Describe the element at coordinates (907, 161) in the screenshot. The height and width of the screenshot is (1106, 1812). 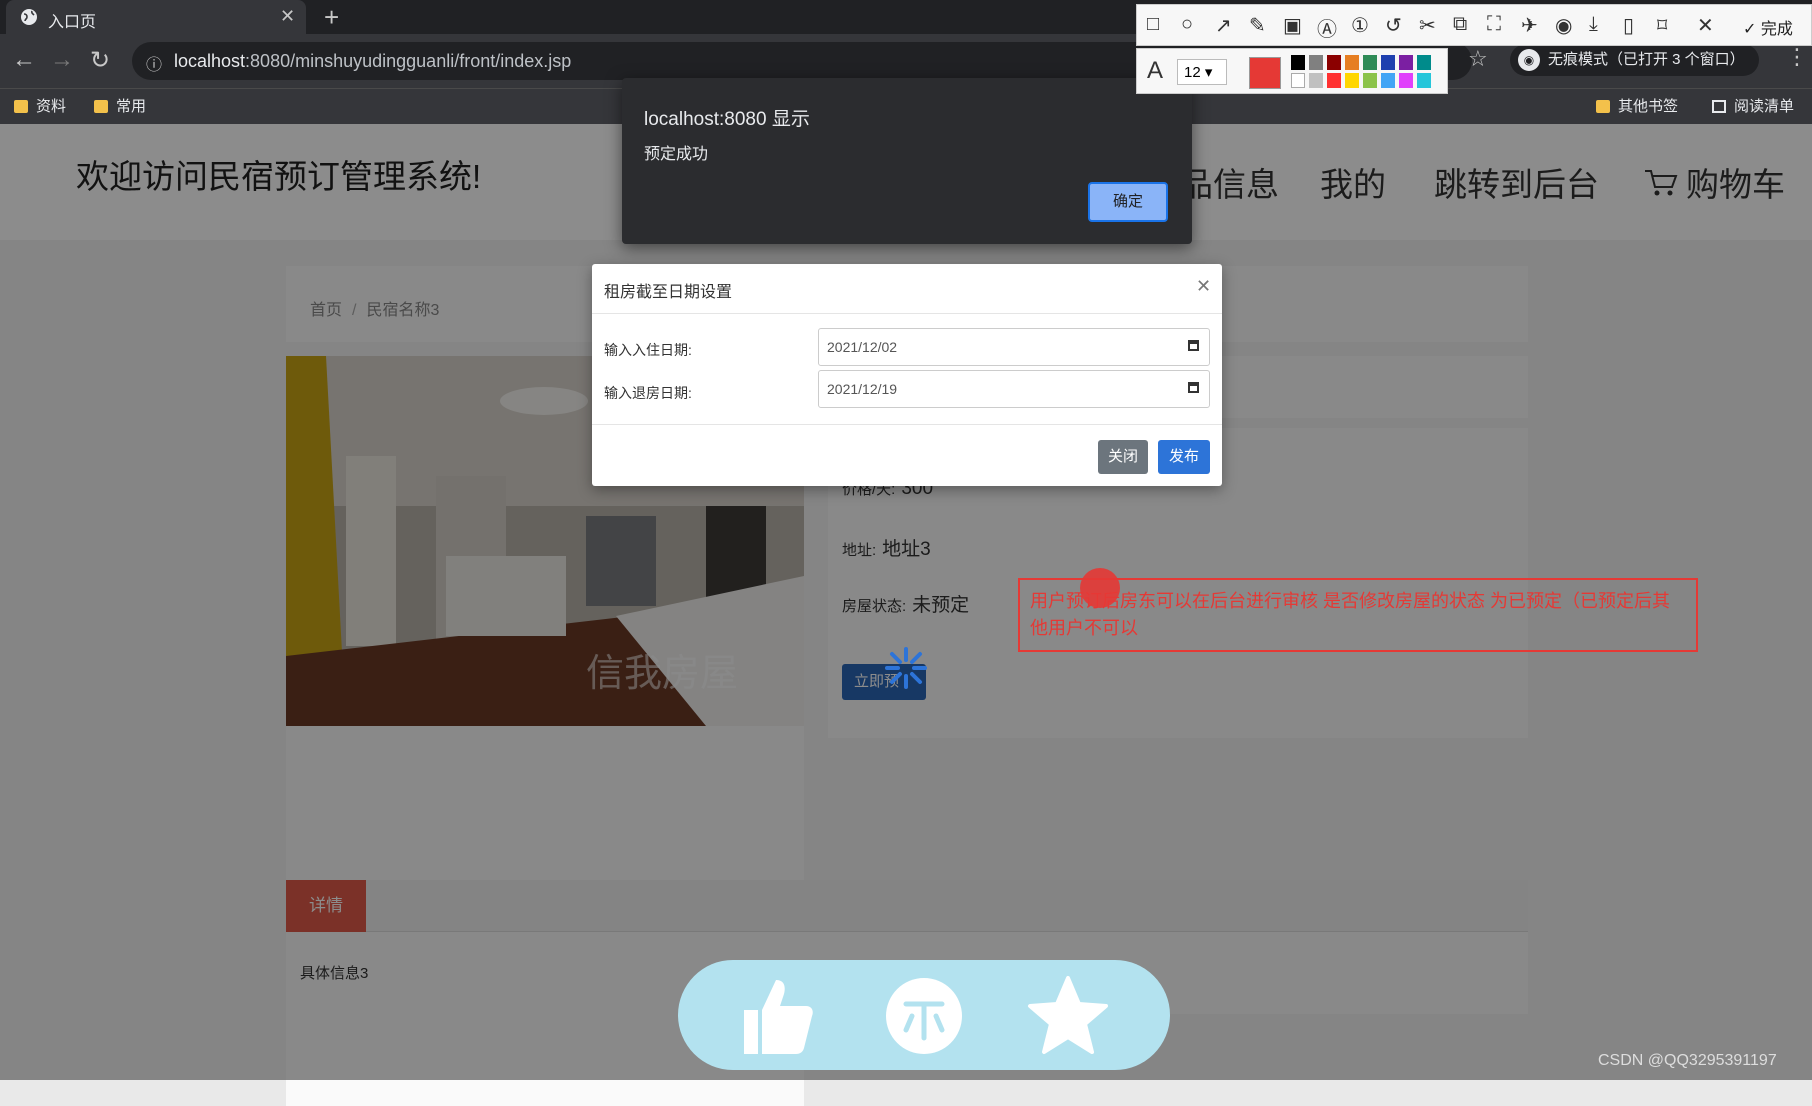
I see `browser-alert-dialog: localhost:8080 显示 预定成功 确定` at that location.